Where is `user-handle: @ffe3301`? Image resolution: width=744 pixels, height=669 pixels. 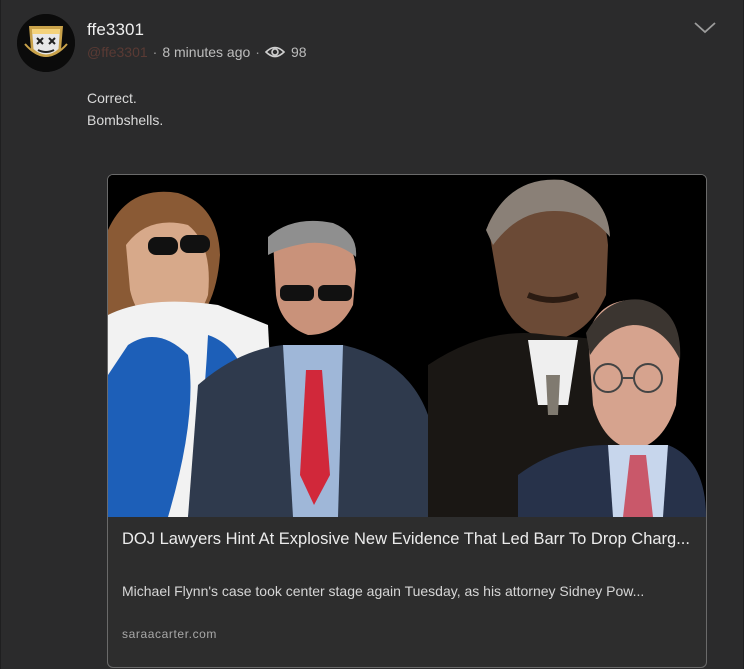 user-handle: @ffe3301 is located at coordinates (117, 52).